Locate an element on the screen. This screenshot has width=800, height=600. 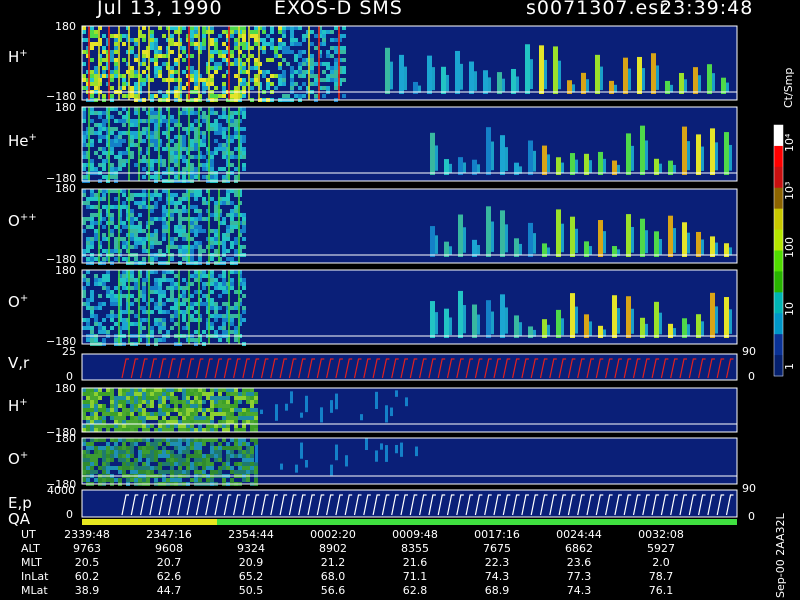
table-cell: 20.9 is located at coordinates (251, 562).